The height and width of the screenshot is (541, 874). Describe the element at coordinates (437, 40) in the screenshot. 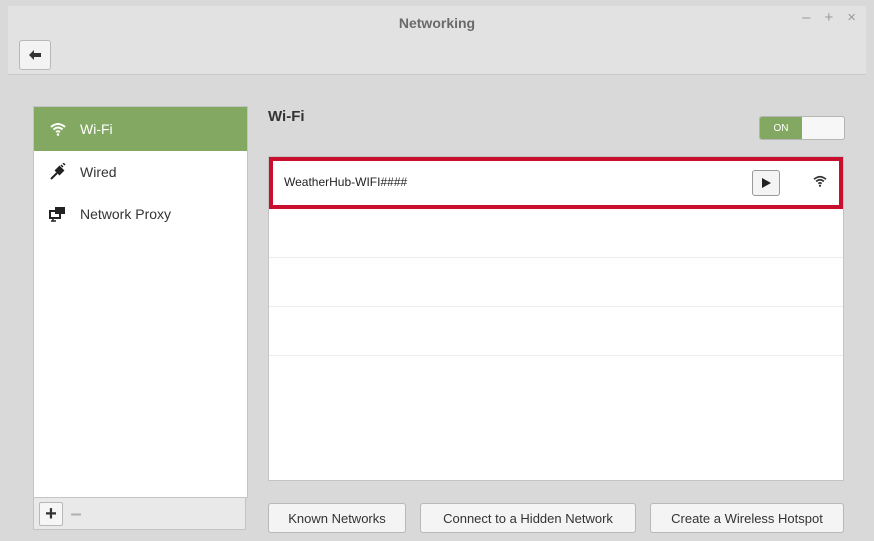

I see `title-bar: Networking – + ×` at that location.